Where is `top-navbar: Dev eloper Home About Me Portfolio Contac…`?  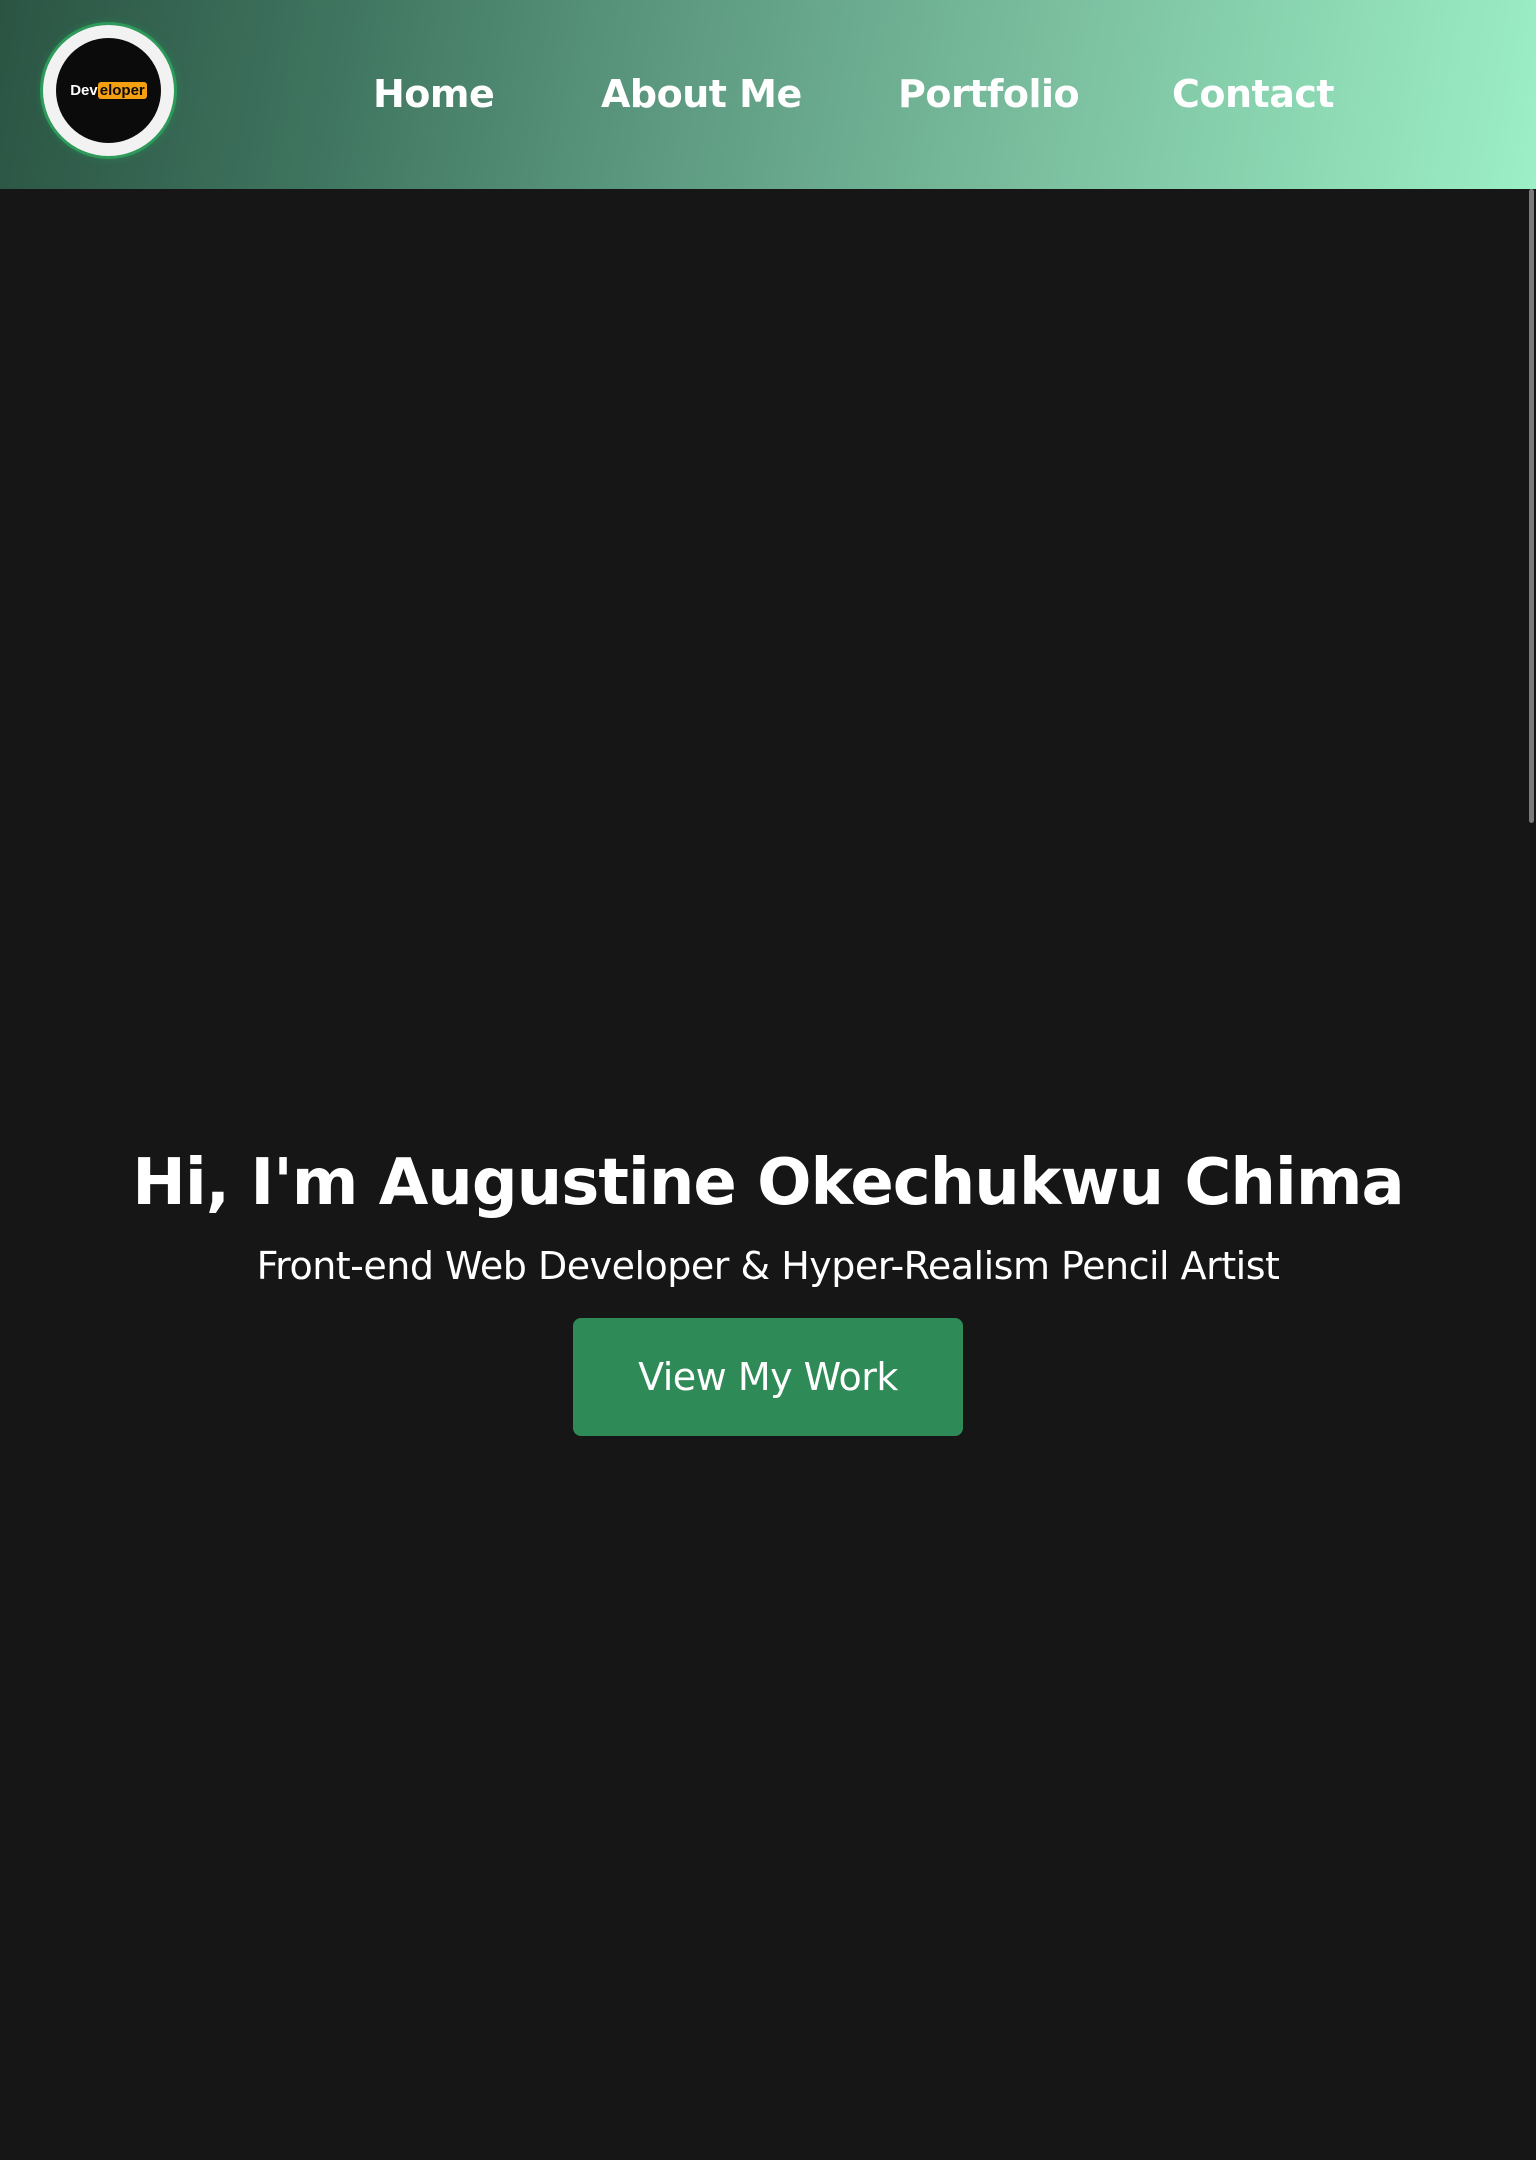 top-navbar: Dev eloper Home About Me Portfolio Contac… is located at coordinates (768, 94).